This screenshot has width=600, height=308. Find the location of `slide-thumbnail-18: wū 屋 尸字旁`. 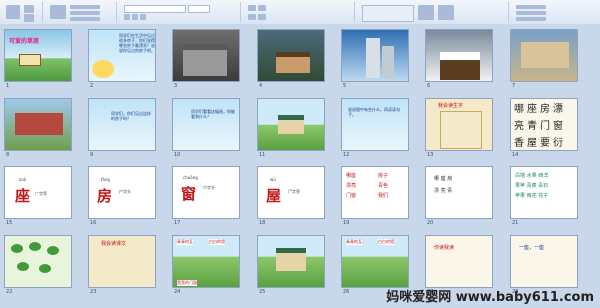

slide-thumbnail-18: wū 屋 尸字旁 is located at coordinates (291, 192).